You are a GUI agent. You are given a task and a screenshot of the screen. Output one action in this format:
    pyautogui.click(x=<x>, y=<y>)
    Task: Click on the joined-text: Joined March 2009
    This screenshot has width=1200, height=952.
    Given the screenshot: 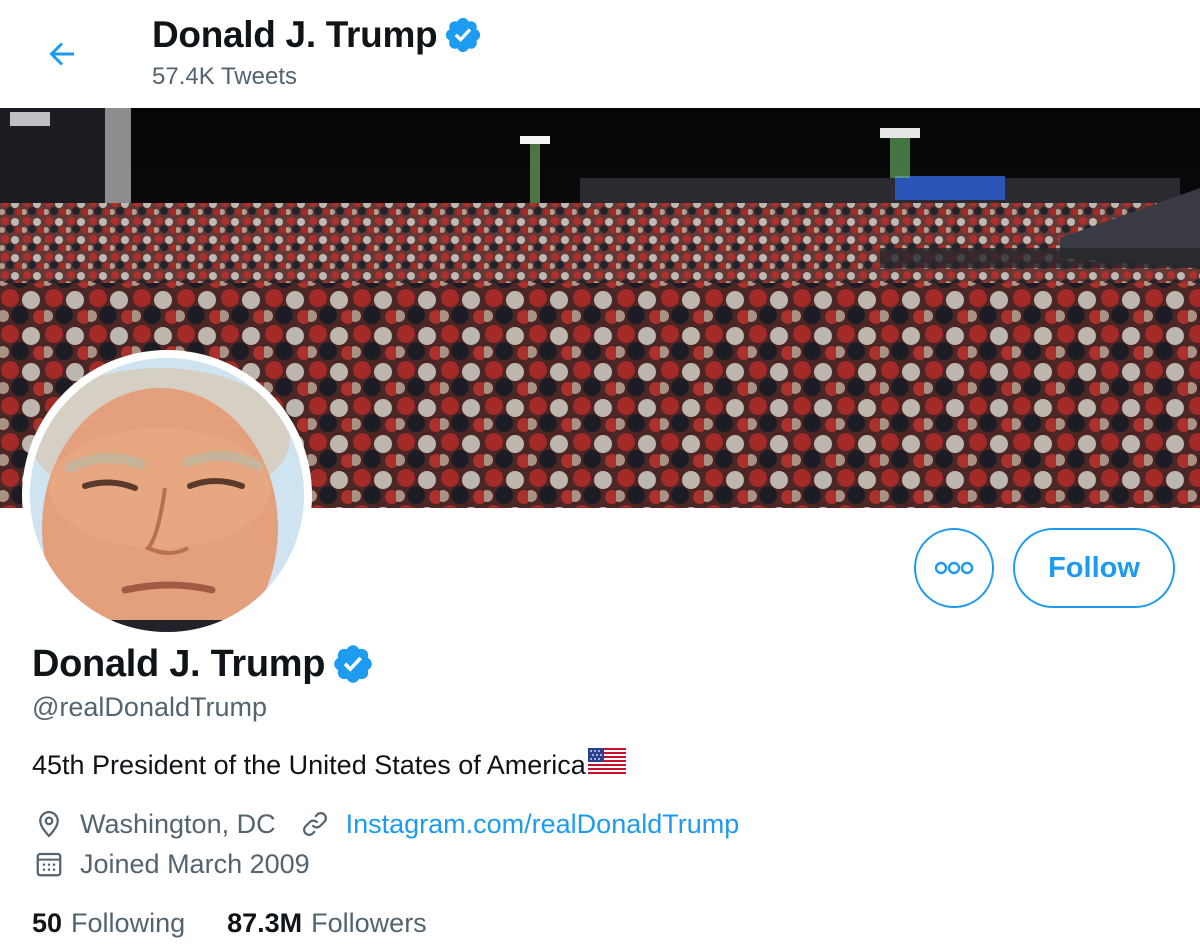 What is the action you would take?
    pyautogui.click(x=195, y=864)
    